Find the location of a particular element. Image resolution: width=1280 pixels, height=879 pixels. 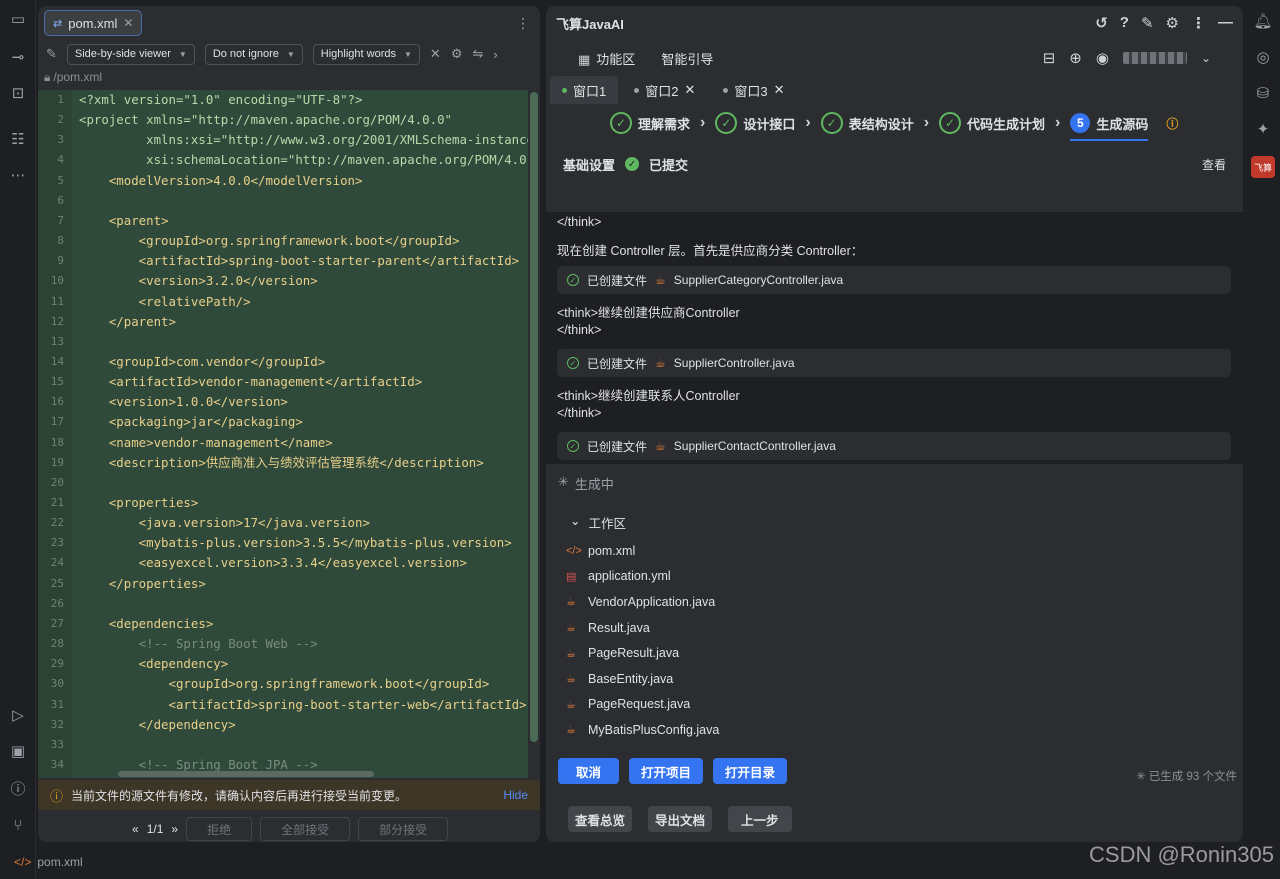

prev-change-icon: « is located at coordinates (135, 829).